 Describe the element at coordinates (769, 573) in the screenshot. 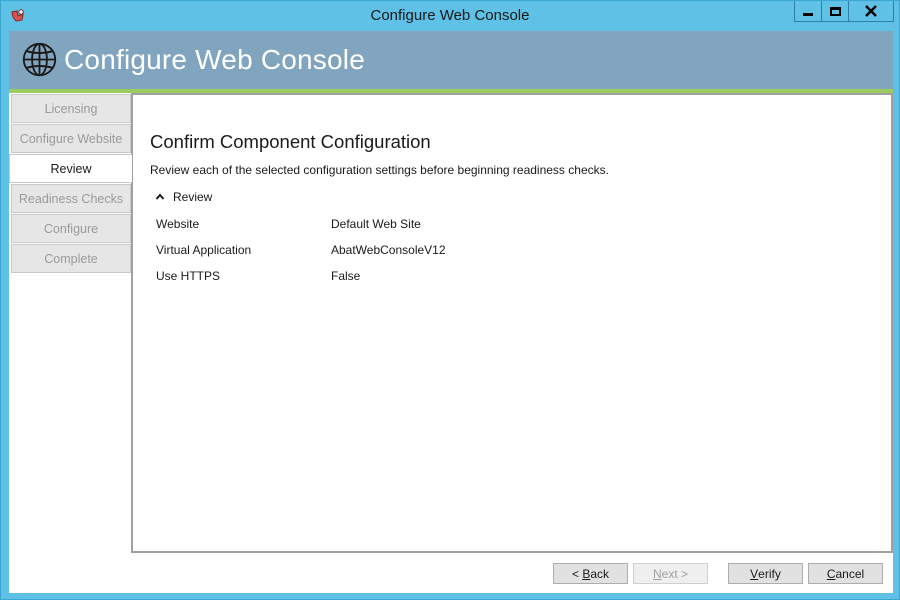

I see `verify-button-rest: erify` at that location.